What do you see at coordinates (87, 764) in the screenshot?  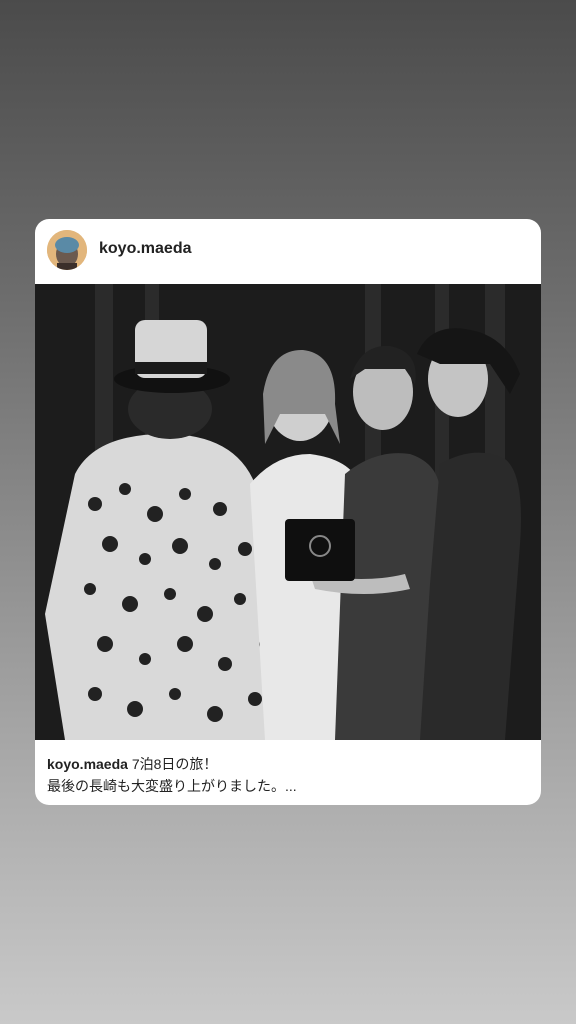 I see `caption-username: koyo.maeda` at bounding box center [87, 764].